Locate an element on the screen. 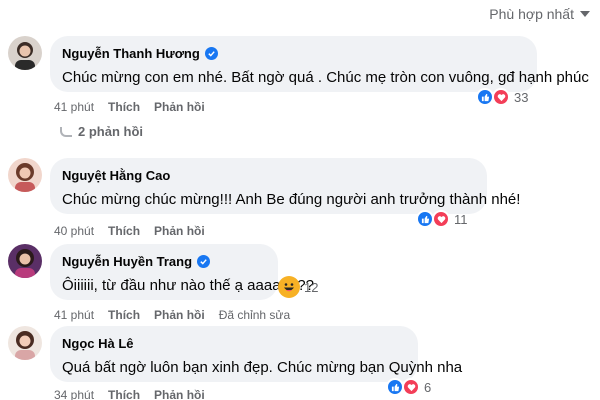 The image size is (600, 400). comment-time: 40 phút is located at coordinates (74, 231).